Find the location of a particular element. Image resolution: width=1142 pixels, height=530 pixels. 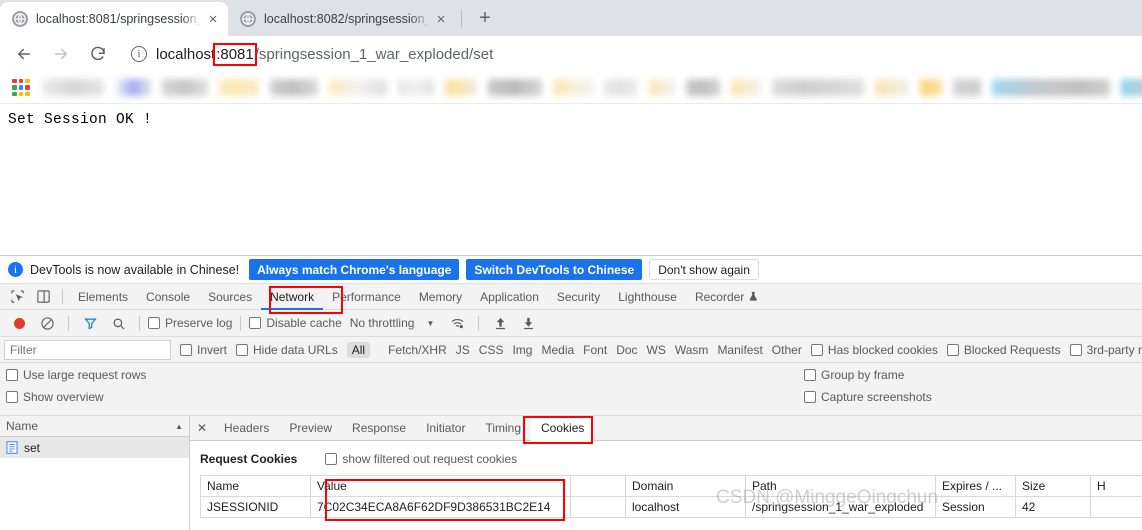

filter-type-doc: Doc is located at coordinates (626, 350).